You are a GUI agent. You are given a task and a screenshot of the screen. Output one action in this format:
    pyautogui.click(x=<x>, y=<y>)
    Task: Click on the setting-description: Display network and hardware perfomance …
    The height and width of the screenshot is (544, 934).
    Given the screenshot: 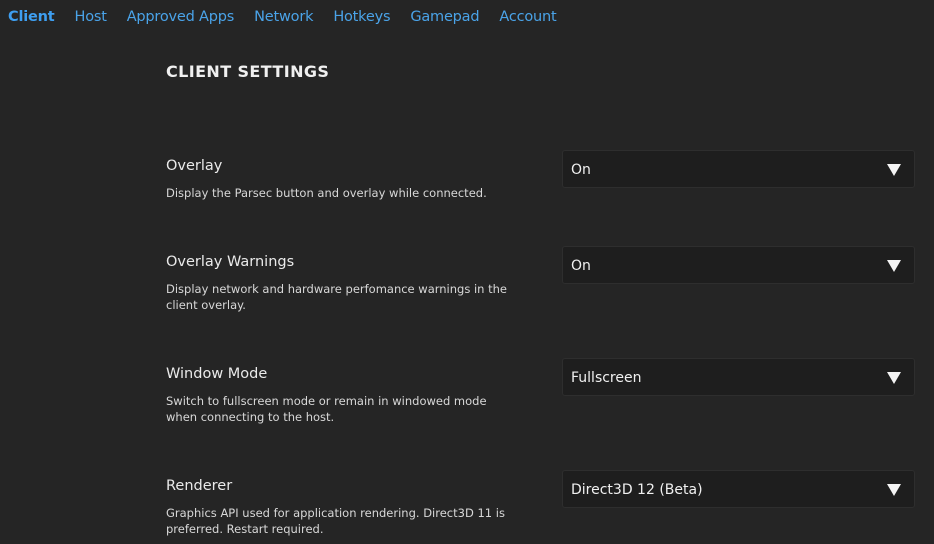 What is the action you would take?
    pyautogui.click(x=337, y=297)
    